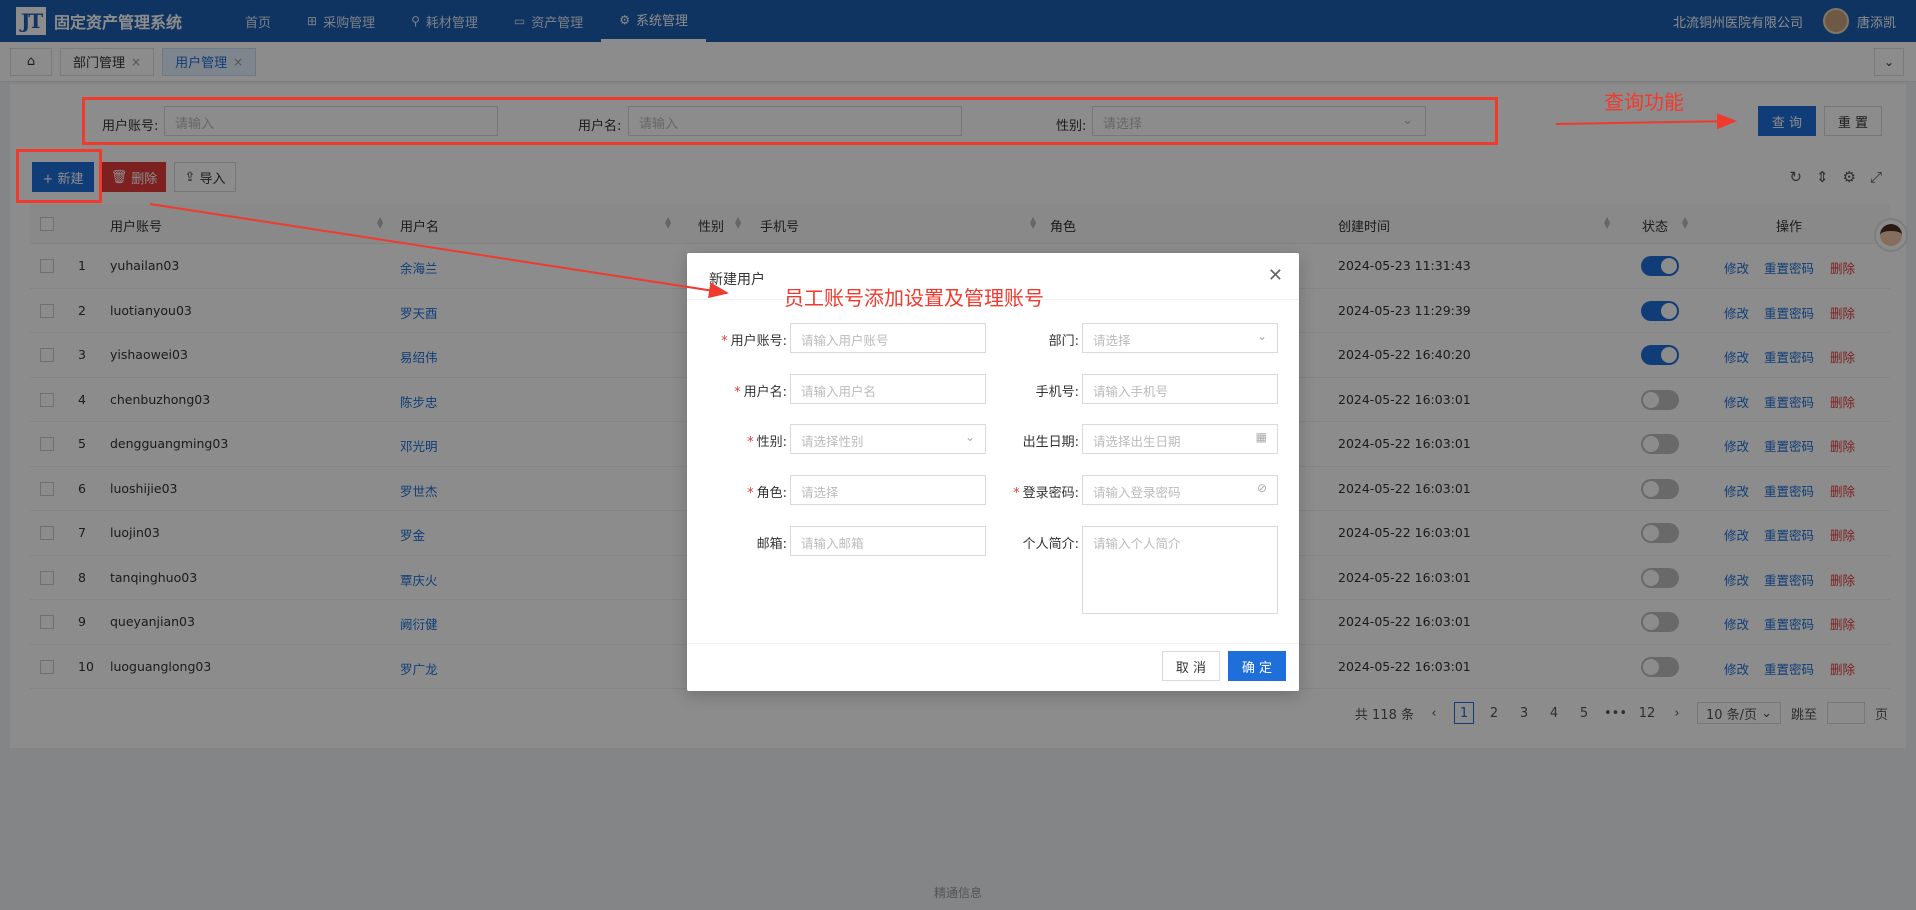  I want to click on arrow-to-dialog, so click(439, 251).